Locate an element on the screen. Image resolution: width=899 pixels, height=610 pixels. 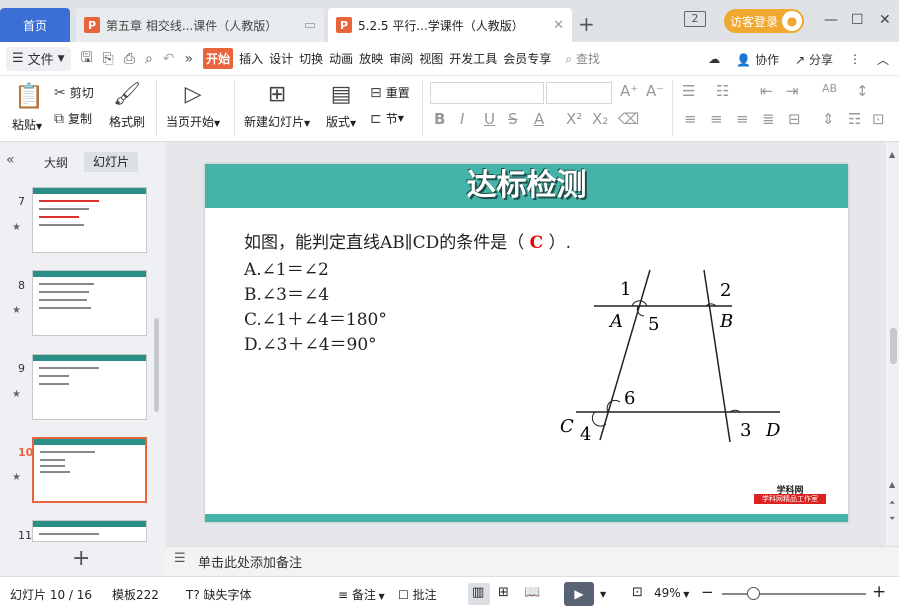
paste-button: 📋 粘贴▼ is located at coordinates (28, 107).